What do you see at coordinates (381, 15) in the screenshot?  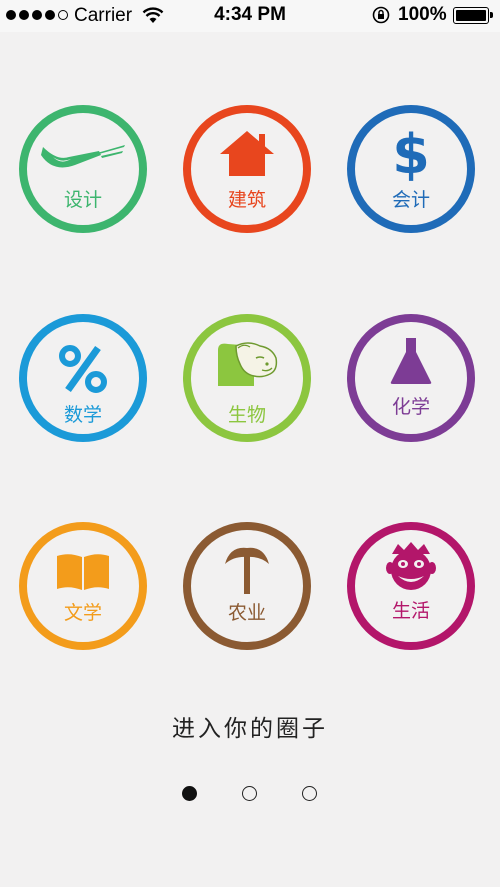 I see `rotation-lock-icon` at bounding box center [381, 15].